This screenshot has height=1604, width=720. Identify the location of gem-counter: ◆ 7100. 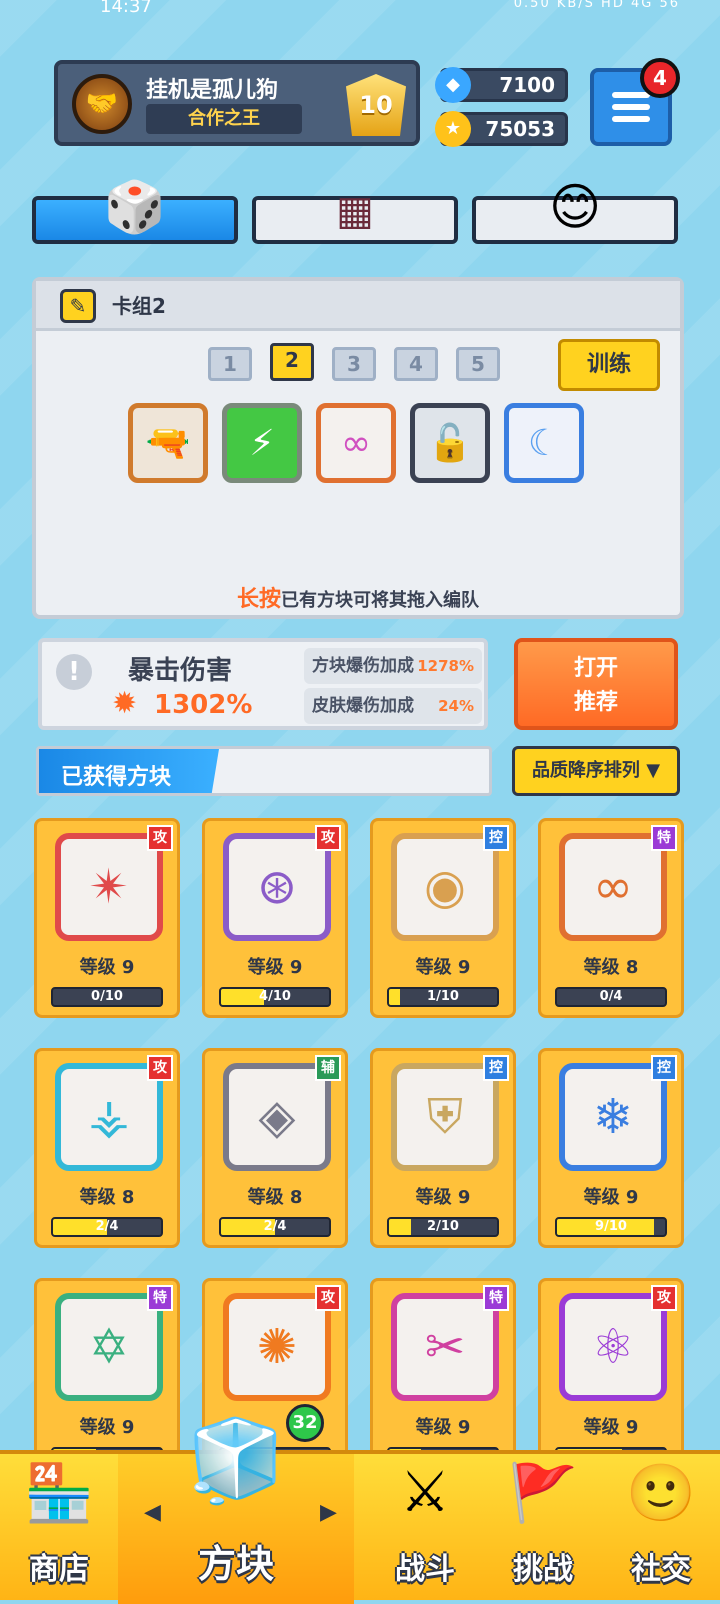
(501, 85).